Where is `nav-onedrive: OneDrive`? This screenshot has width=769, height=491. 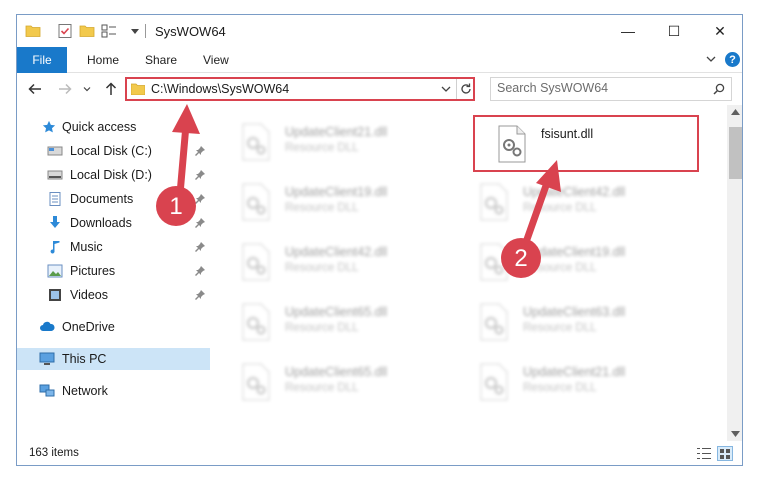 nav-onedrive: OneDrive is located at coordinates (113, 327).